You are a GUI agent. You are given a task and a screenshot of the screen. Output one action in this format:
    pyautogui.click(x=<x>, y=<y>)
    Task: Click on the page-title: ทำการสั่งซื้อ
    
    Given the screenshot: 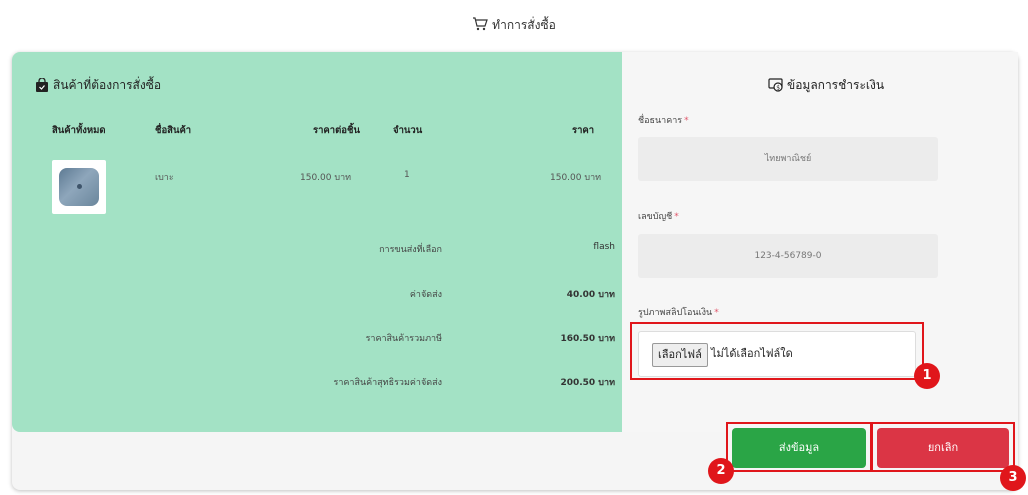 What is the action you would take?
    pyautogui.click(x=514, y=25)
    